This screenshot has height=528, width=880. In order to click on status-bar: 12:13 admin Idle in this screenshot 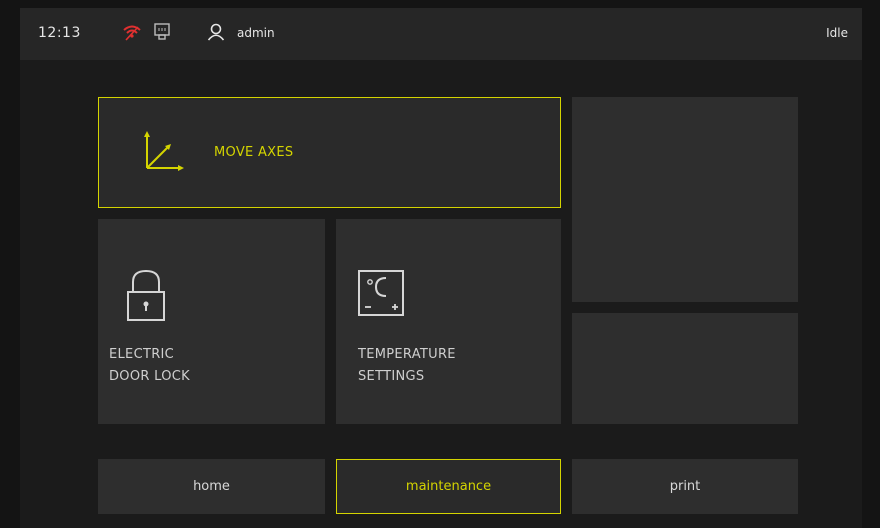, I will do `click(441, 34)`.